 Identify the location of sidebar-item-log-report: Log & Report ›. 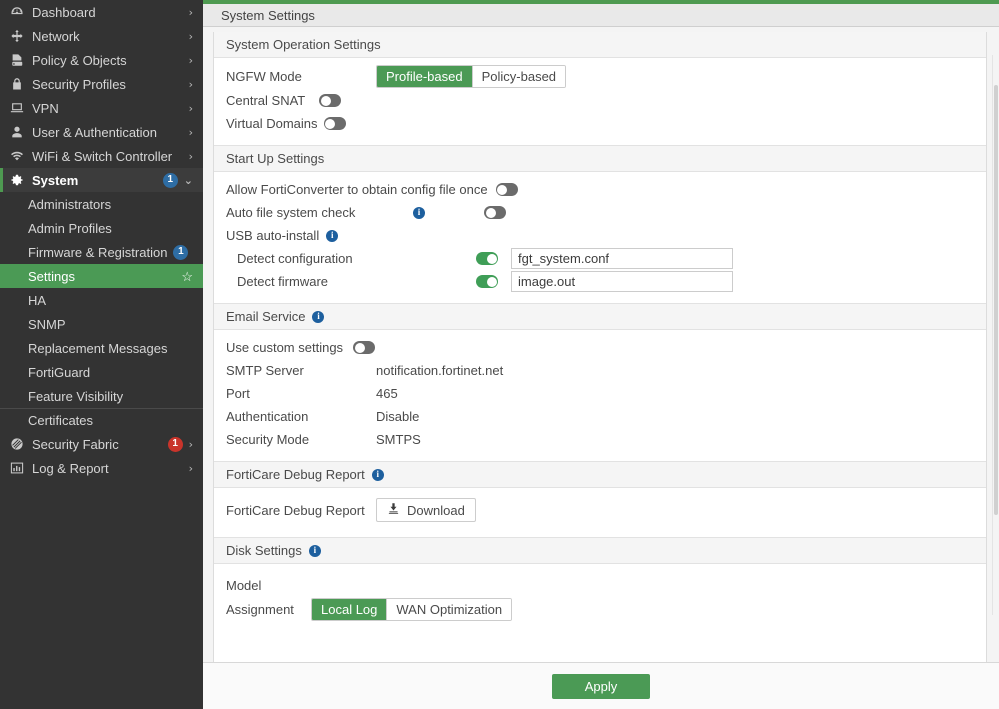
(101, 468).